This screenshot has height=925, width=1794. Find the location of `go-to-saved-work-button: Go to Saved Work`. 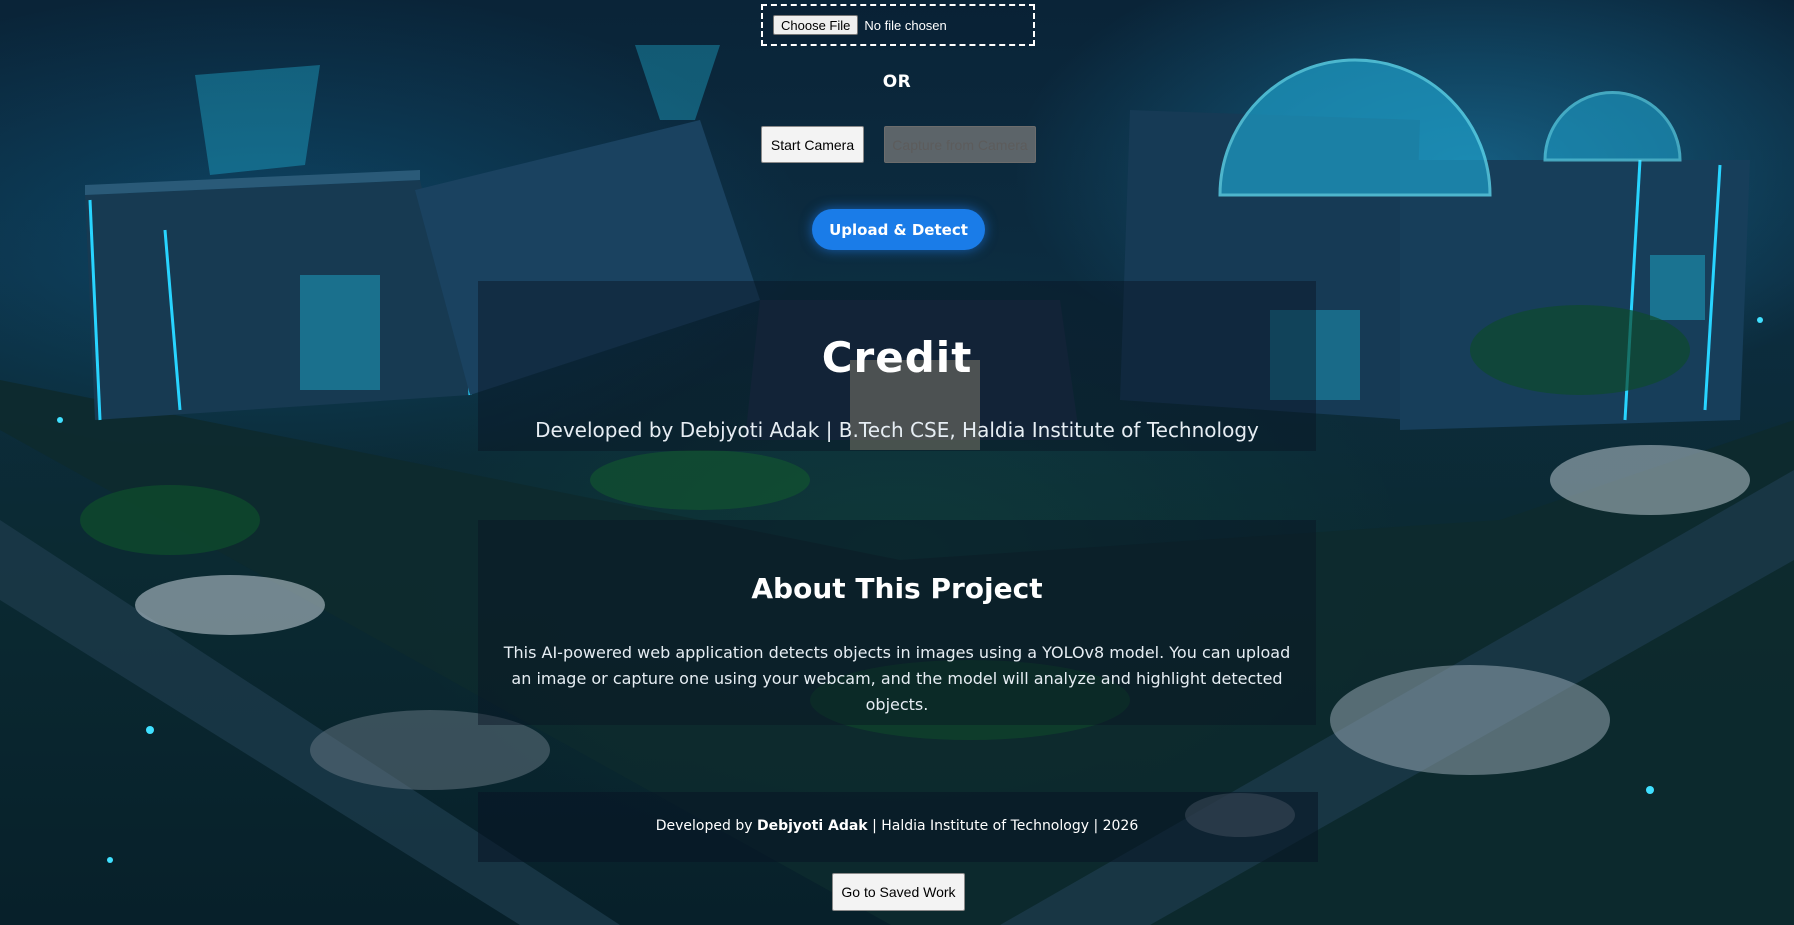

go-to-saved-work-button: Go to Saved Work is located at coordinates (898, 892).